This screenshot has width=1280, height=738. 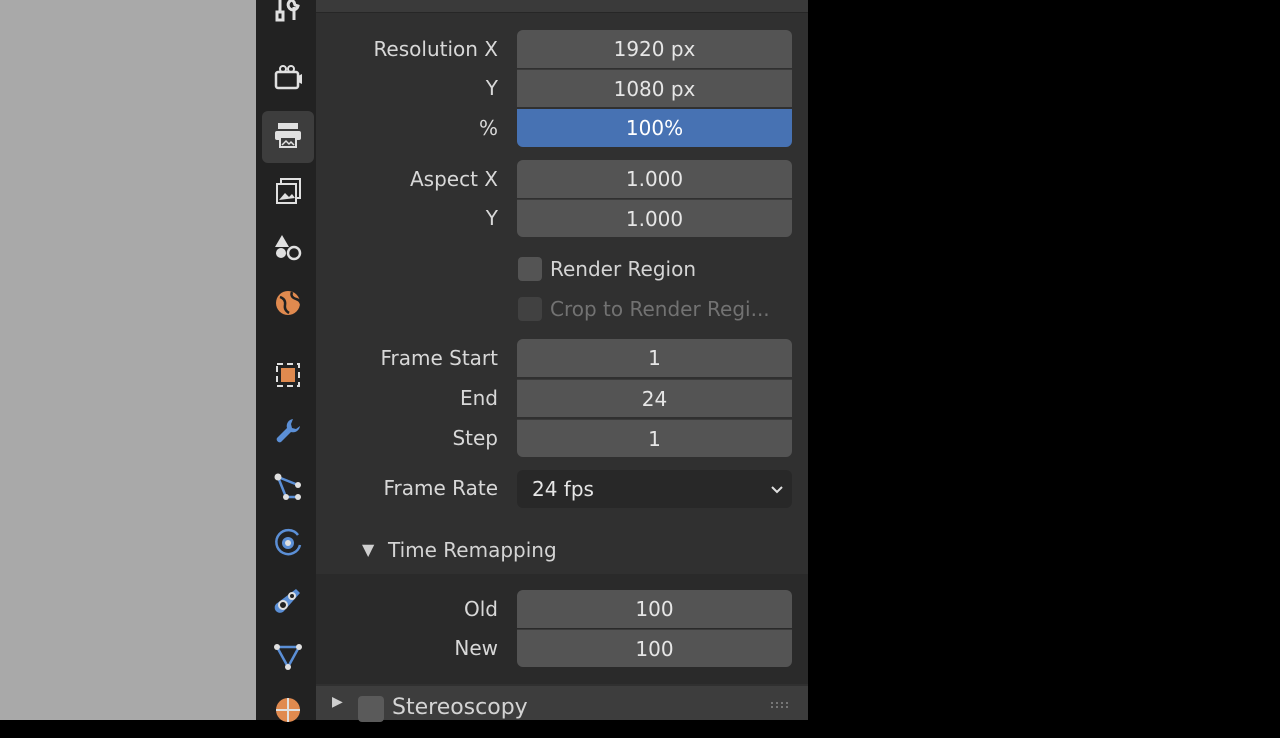 I want to click on properties-tab-bar, so click(x=286, y=361).